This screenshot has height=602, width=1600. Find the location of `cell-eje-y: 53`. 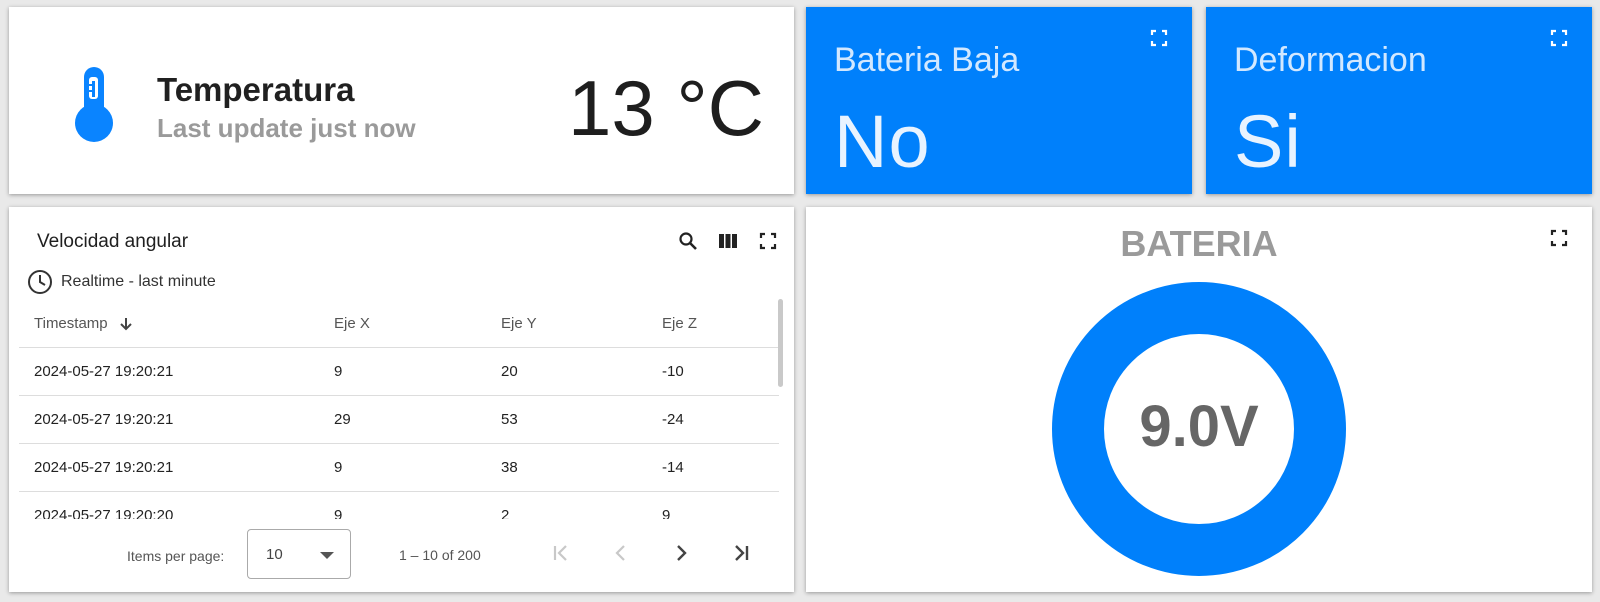

cell-eje-y: 53 is located at coordinates (566, 419).